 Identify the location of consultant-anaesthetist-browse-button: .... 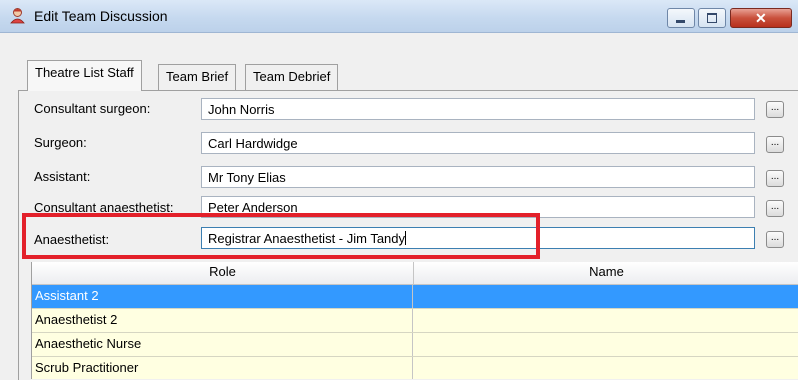
(775, 208).